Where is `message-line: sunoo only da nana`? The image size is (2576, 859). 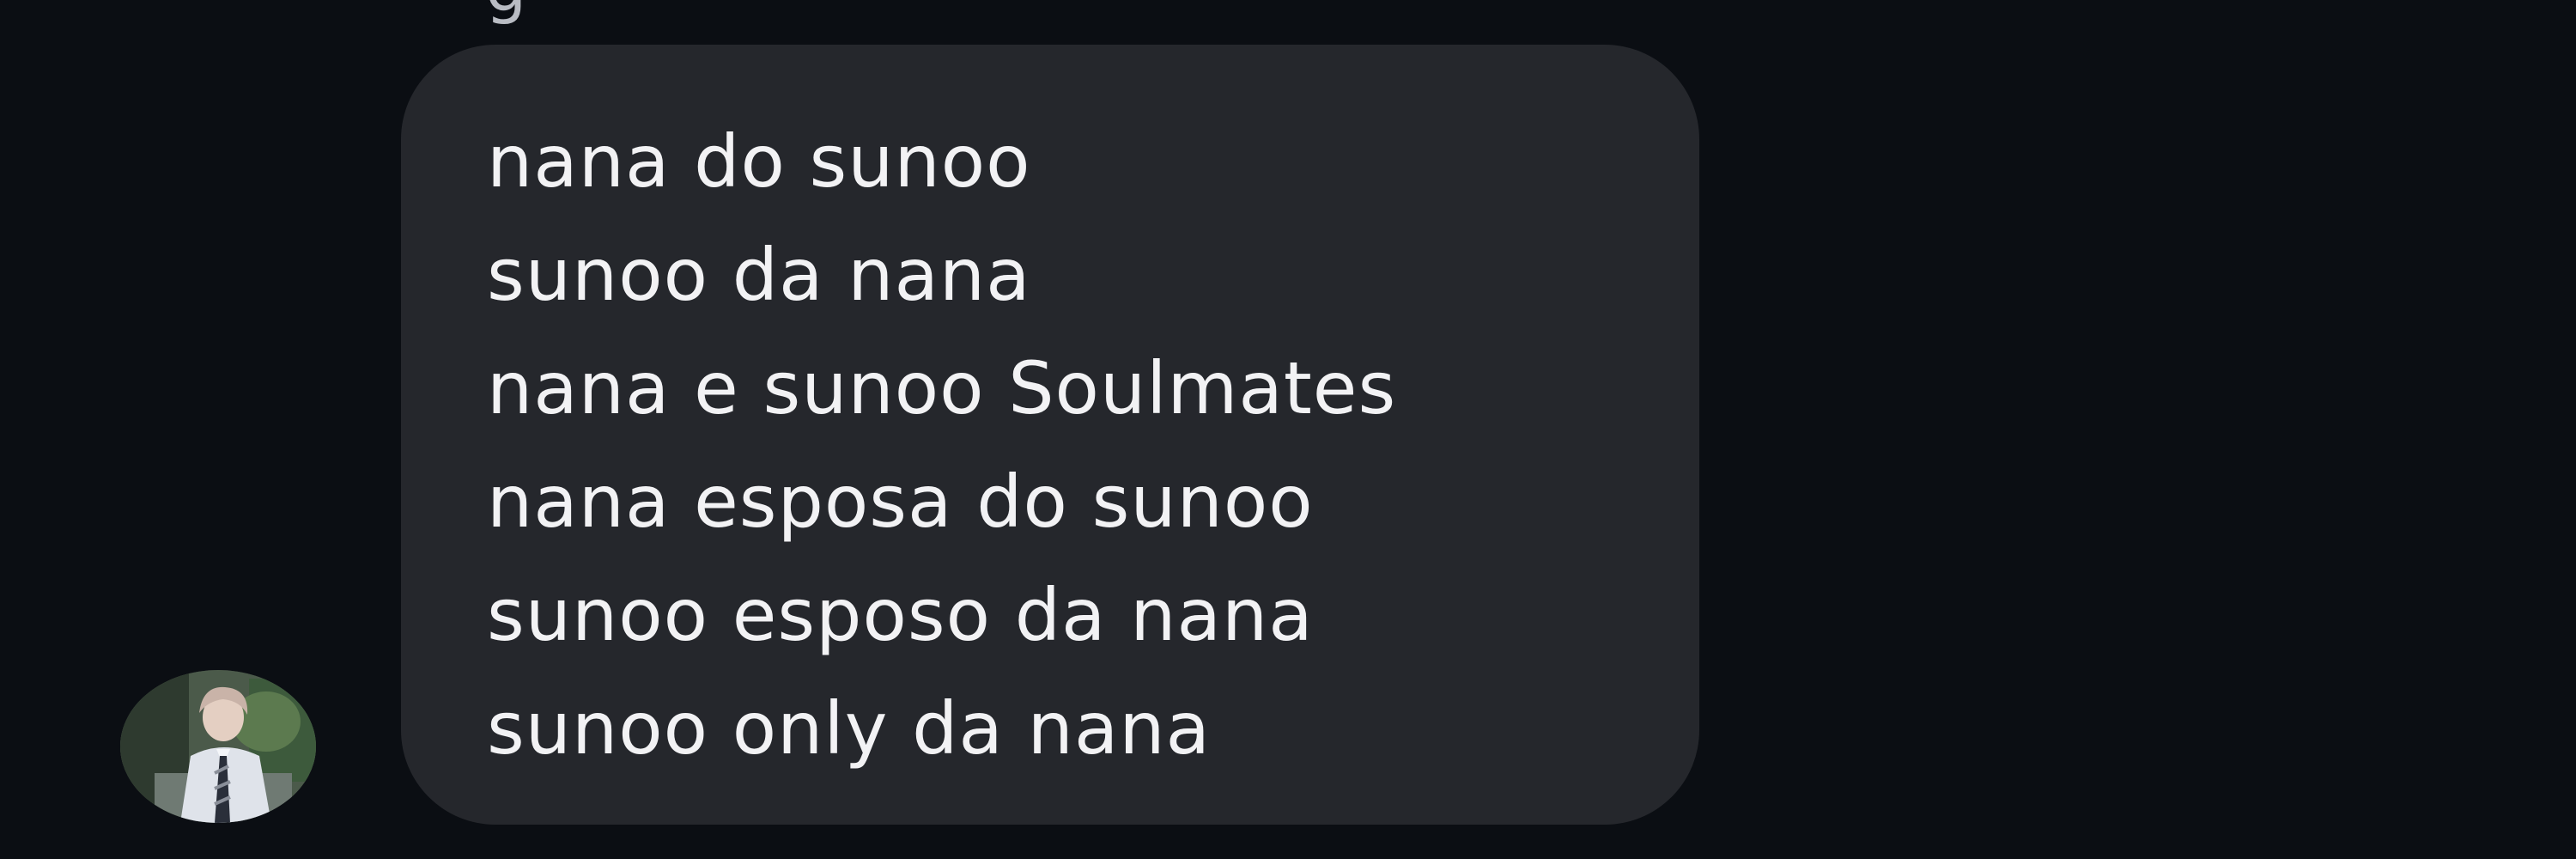
message-line: sunoo only da nana is located at coordinates (850, 728).